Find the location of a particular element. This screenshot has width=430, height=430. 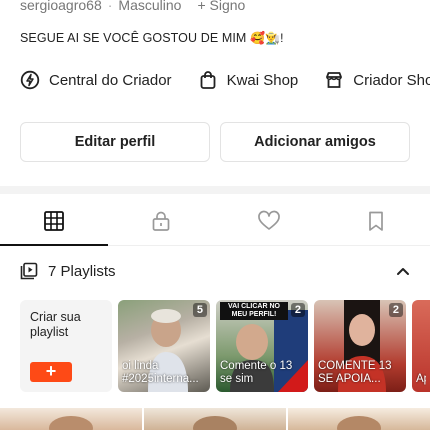

video-grid is located at coordinates (215, 419).